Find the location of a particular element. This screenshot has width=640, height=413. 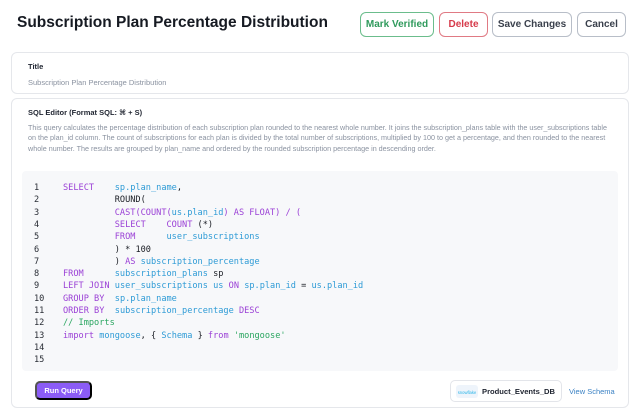

code-line: 5 FROM user_subscriptions is located at coordinates (320, 238).